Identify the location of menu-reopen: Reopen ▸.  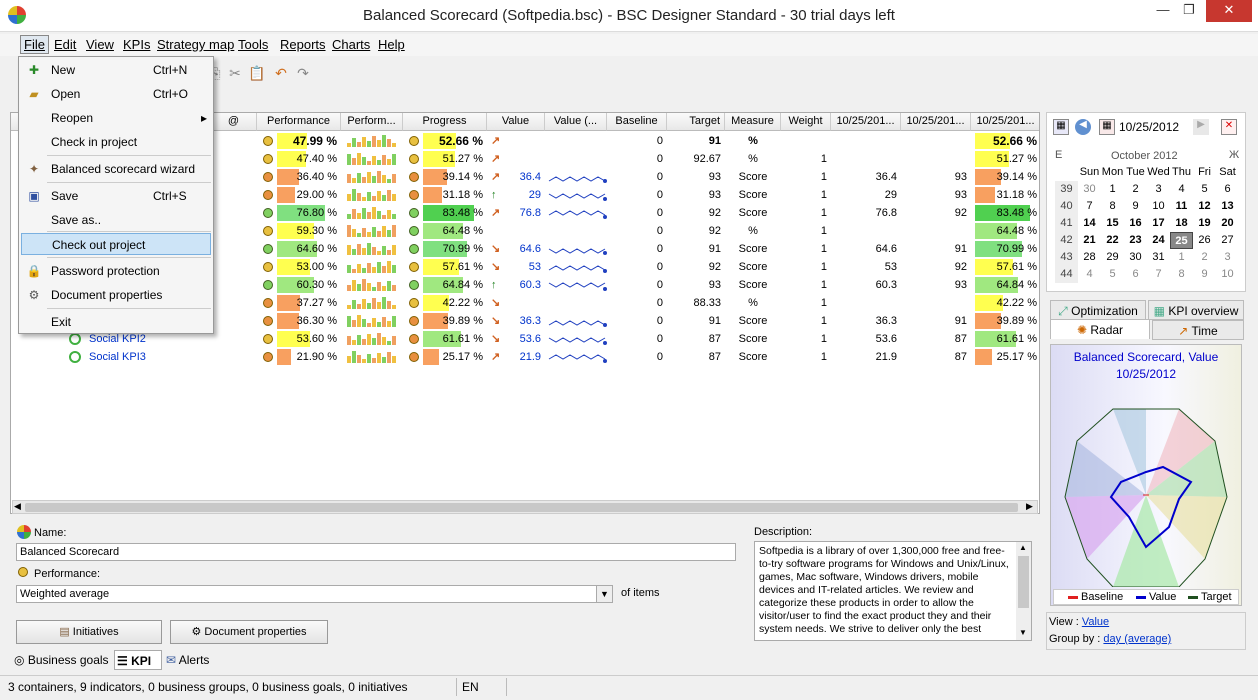
(116, 118).